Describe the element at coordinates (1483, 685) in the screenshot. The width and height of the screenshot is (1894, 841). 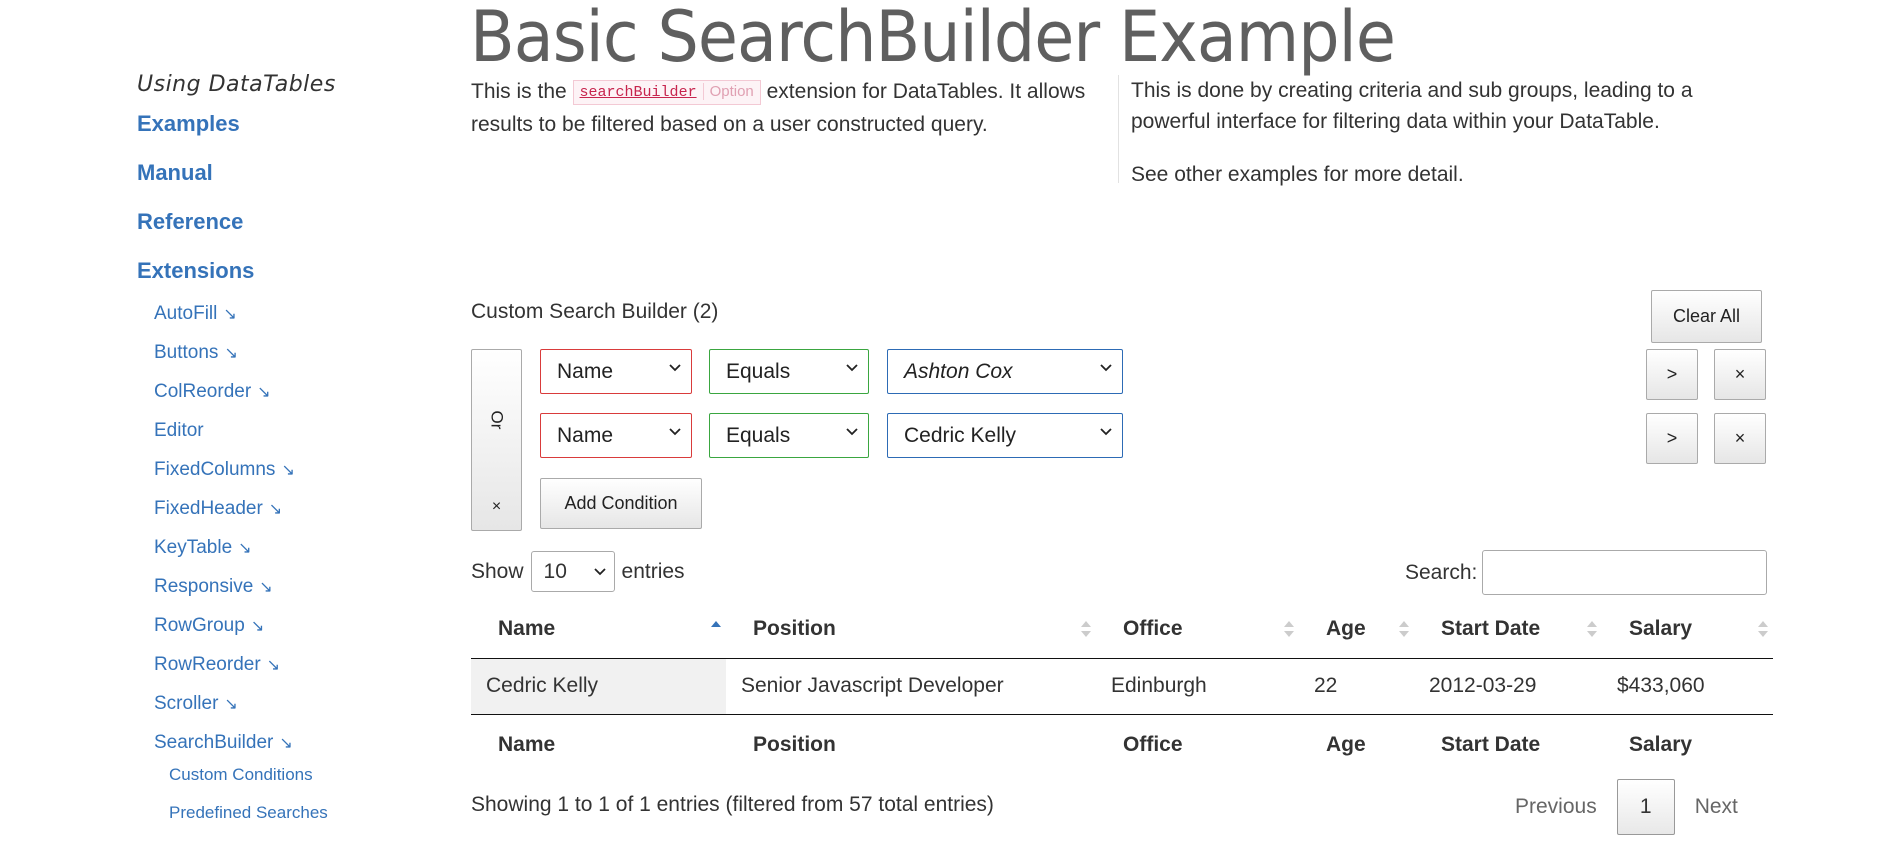
I see `table-cell-start-date: 2012-03-29` at that location.